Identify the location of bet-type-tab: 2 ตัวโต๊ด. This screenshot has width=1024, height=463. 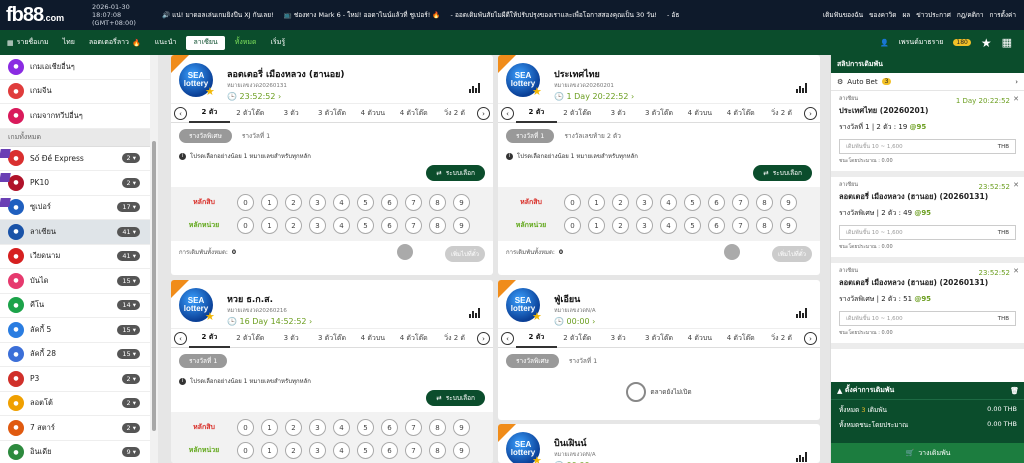
(577, 113).